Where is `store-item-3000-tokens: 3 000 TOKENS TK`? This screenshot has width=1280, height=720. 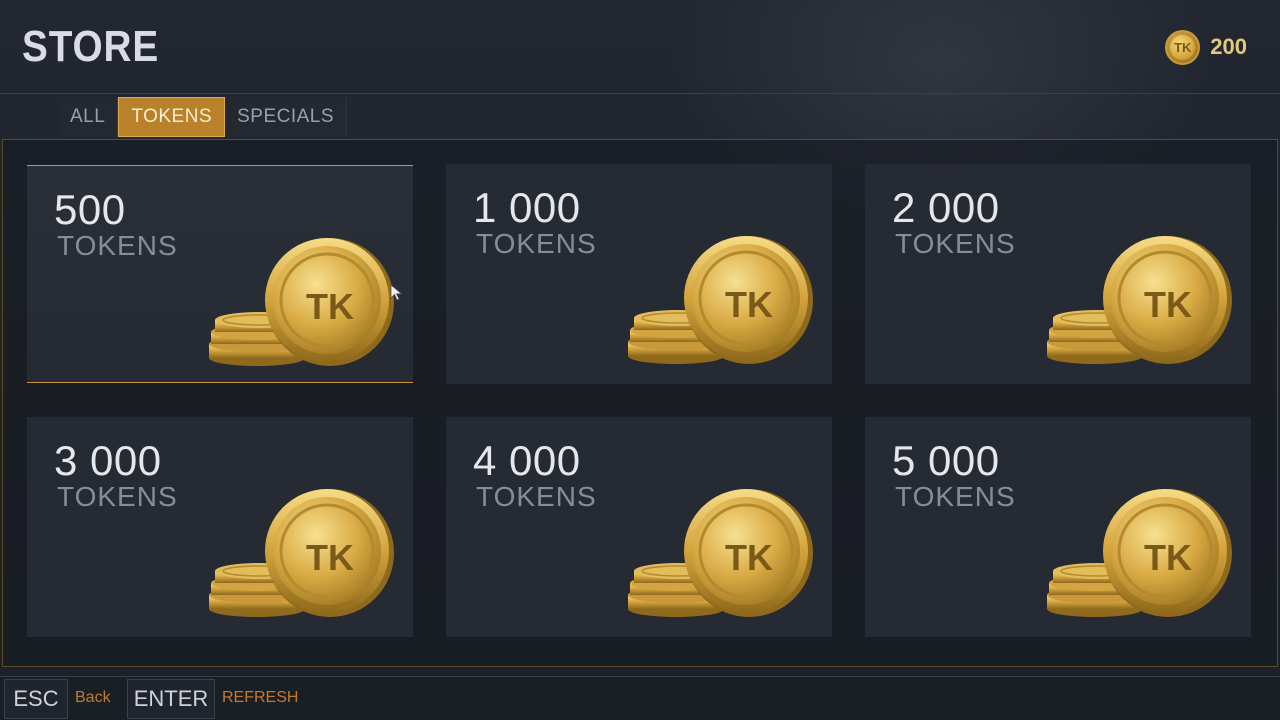
store-item-3000-tokens: 3 000 TOKENS TK is located at coordinates (220, 527).